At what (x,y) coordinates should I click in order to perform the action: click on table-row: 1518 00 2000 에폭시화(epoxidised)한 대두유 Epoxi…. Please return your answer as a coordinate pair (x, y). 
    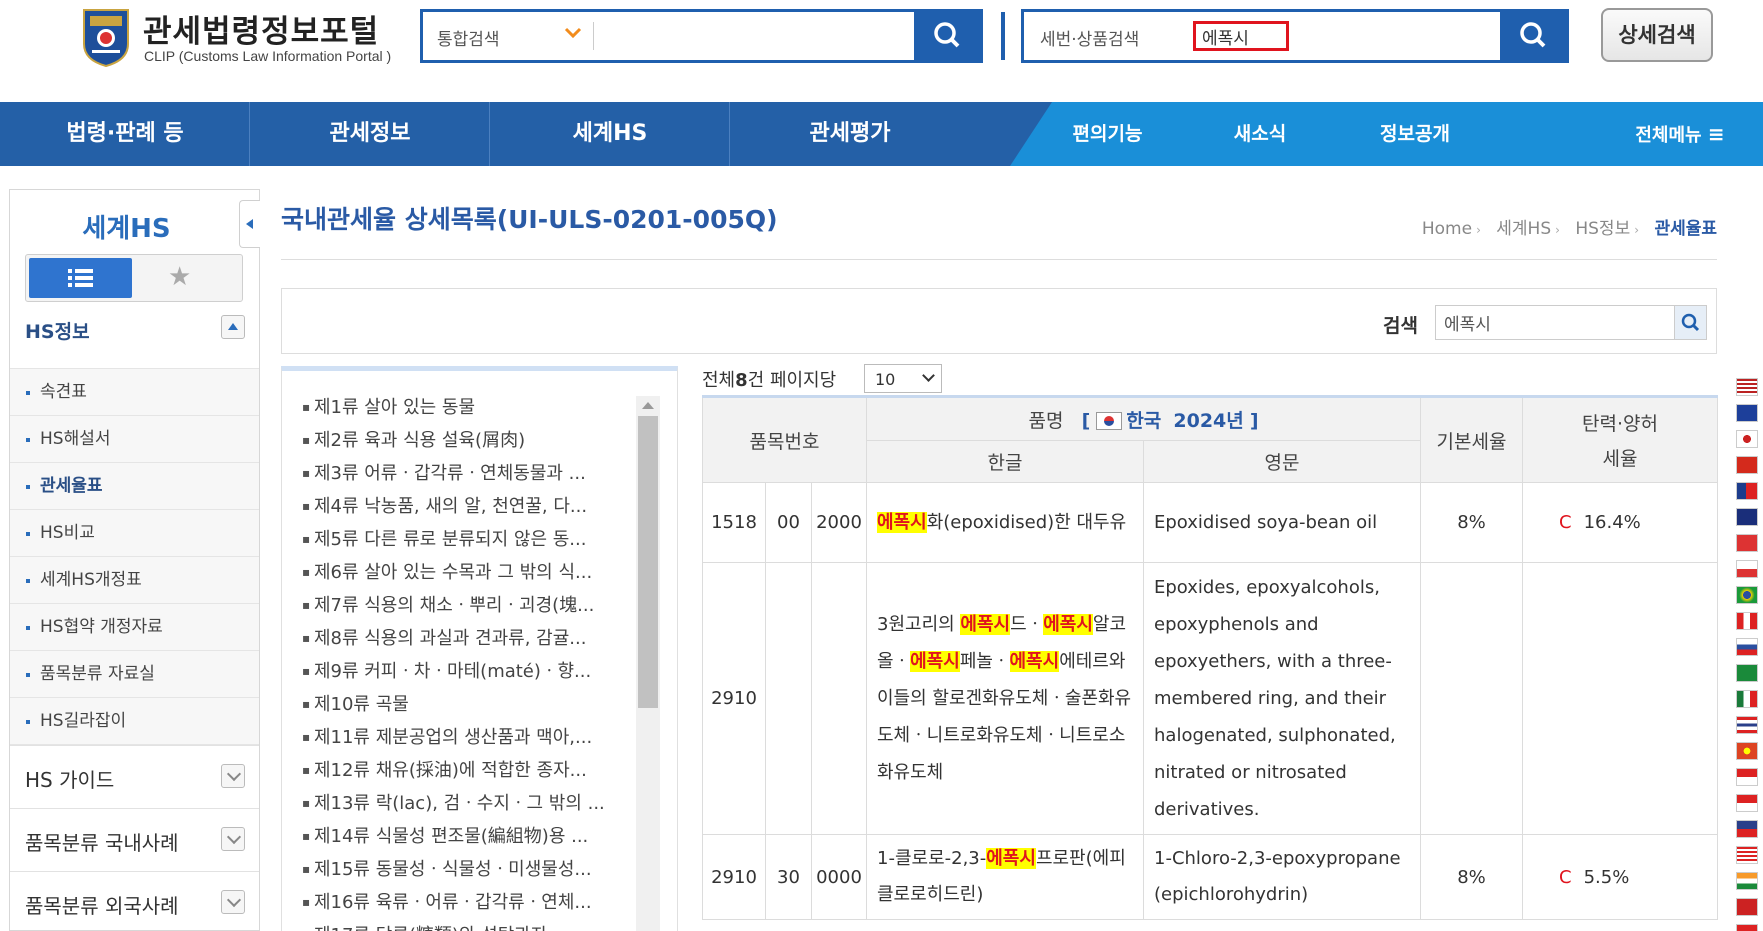
    Looking at the image, I should click on (1210, 522).